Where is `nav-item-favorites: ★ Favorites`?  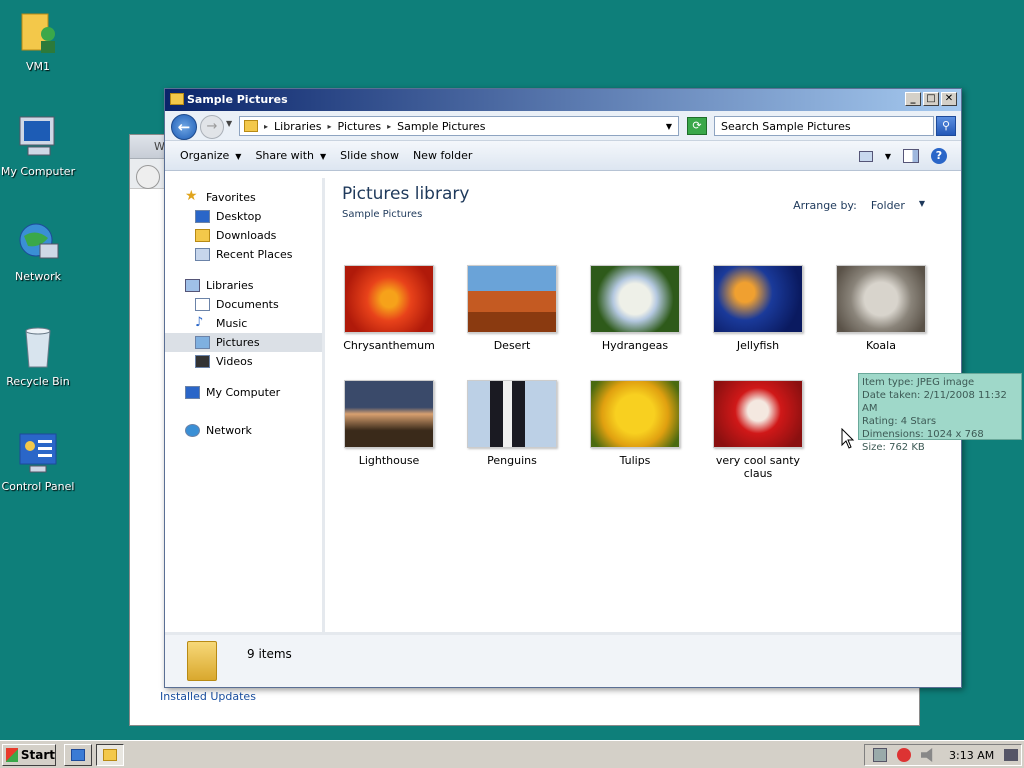
nav-item-favorites: ★ Favorites is located at coordinates (243, 197).